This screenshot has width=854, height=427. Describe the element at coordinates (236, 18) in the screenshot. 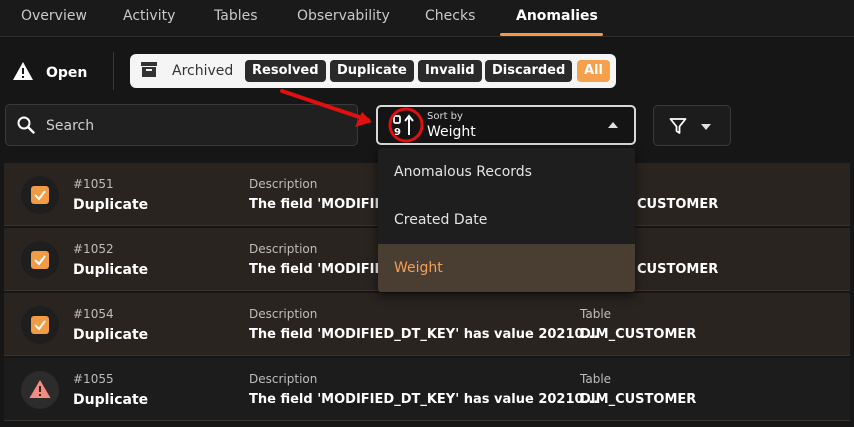

I see `tab-tables: Tables` at that location.